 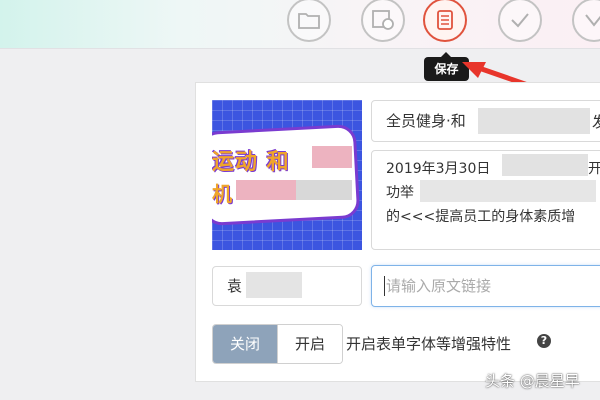 What do you see at coordinates (384, 286) in the screenshot?
I see `text-caret` at bounding box center [384, 286].